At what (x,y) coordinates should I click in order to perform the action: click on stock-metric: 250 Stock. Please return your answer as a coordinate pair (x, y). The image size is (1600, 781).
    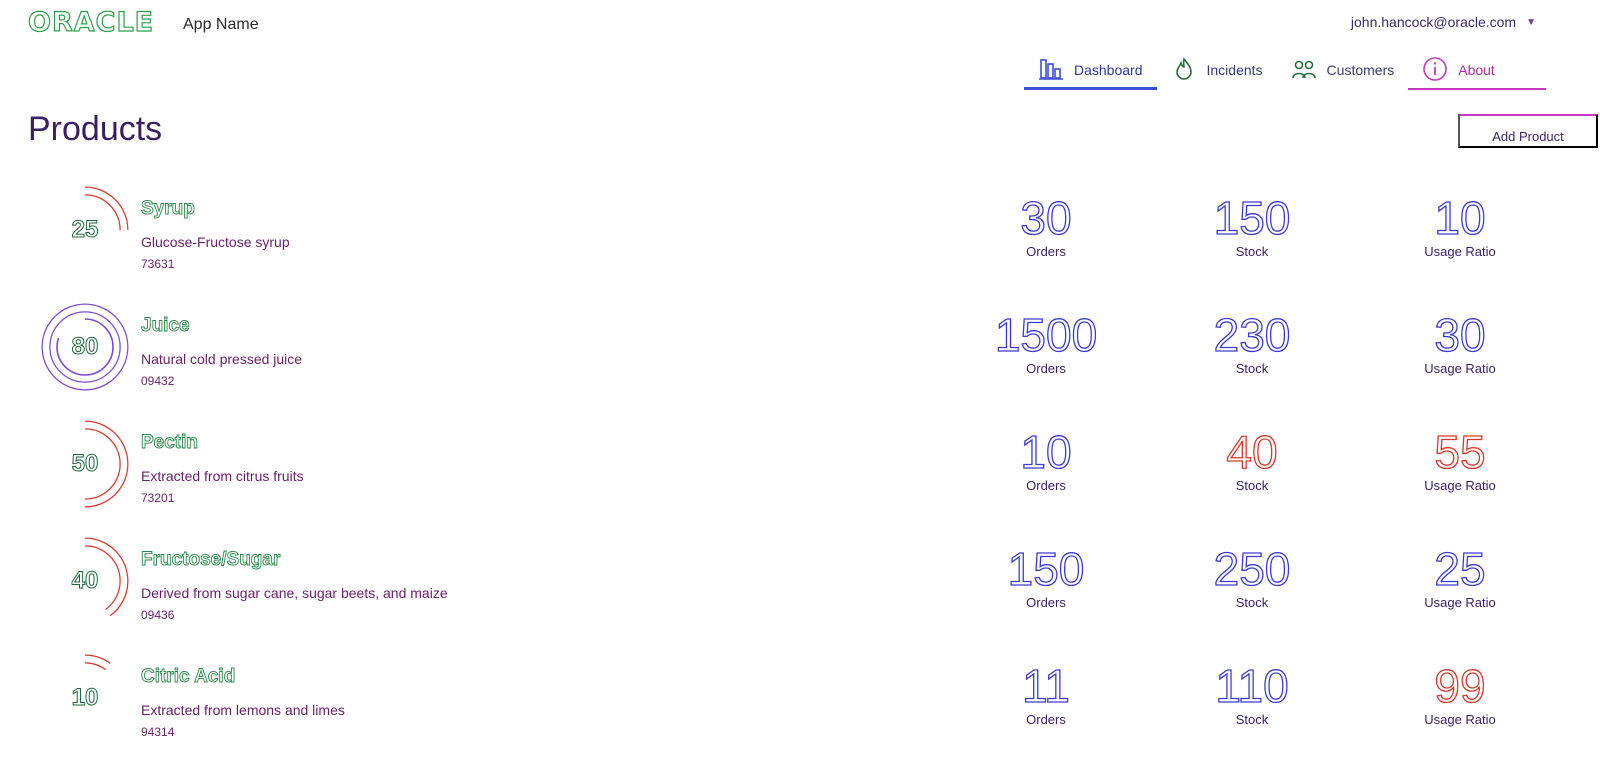
    Looking at the image, I should click on (1252, 576).